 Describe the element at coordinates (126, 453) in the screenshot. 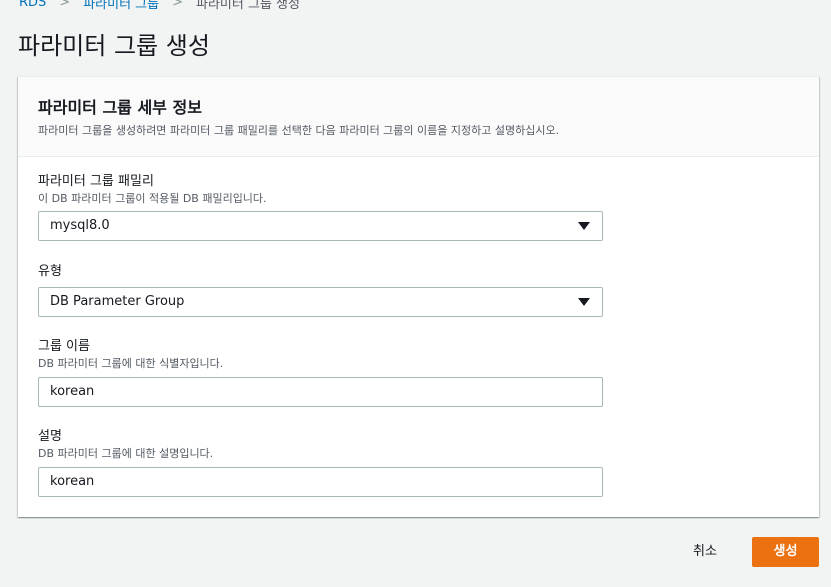

I see `description-description: DB 파라미터 그룹에 대한 설명입니다.` at that location.